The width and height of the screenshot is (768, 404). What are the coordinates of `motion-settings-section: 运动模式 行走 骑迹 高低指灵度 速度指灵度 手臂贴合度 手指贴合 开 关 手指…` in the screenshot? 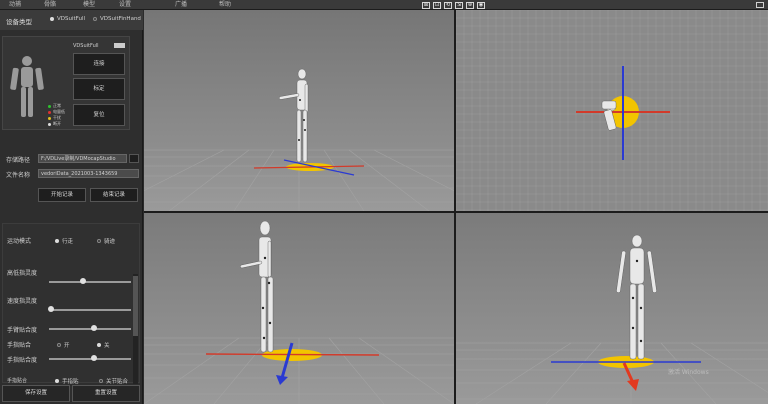 It's located at (71, 304).